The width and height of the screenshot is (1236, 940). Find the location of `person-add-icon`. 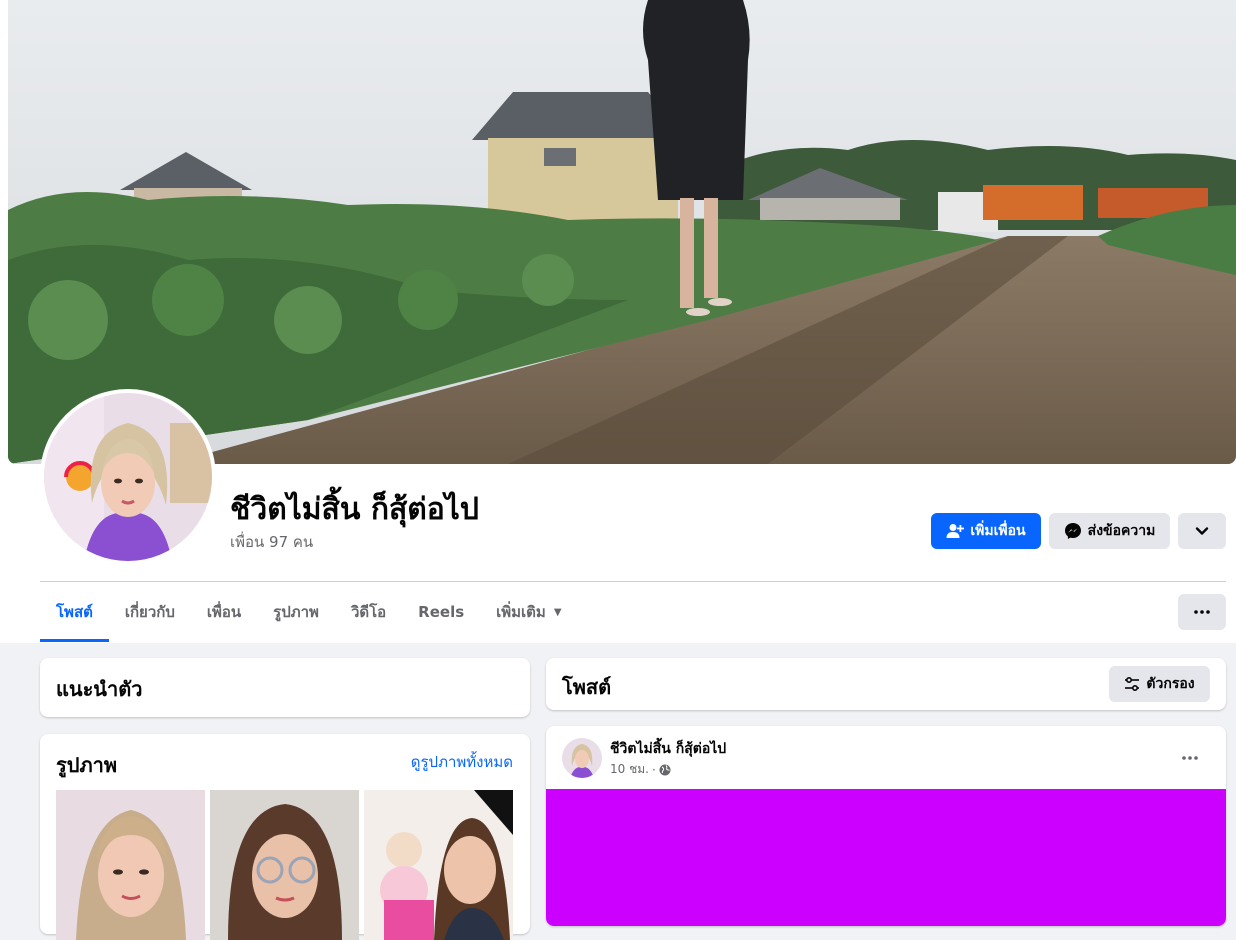

person-add-icon is located at coordinates (955, 531).